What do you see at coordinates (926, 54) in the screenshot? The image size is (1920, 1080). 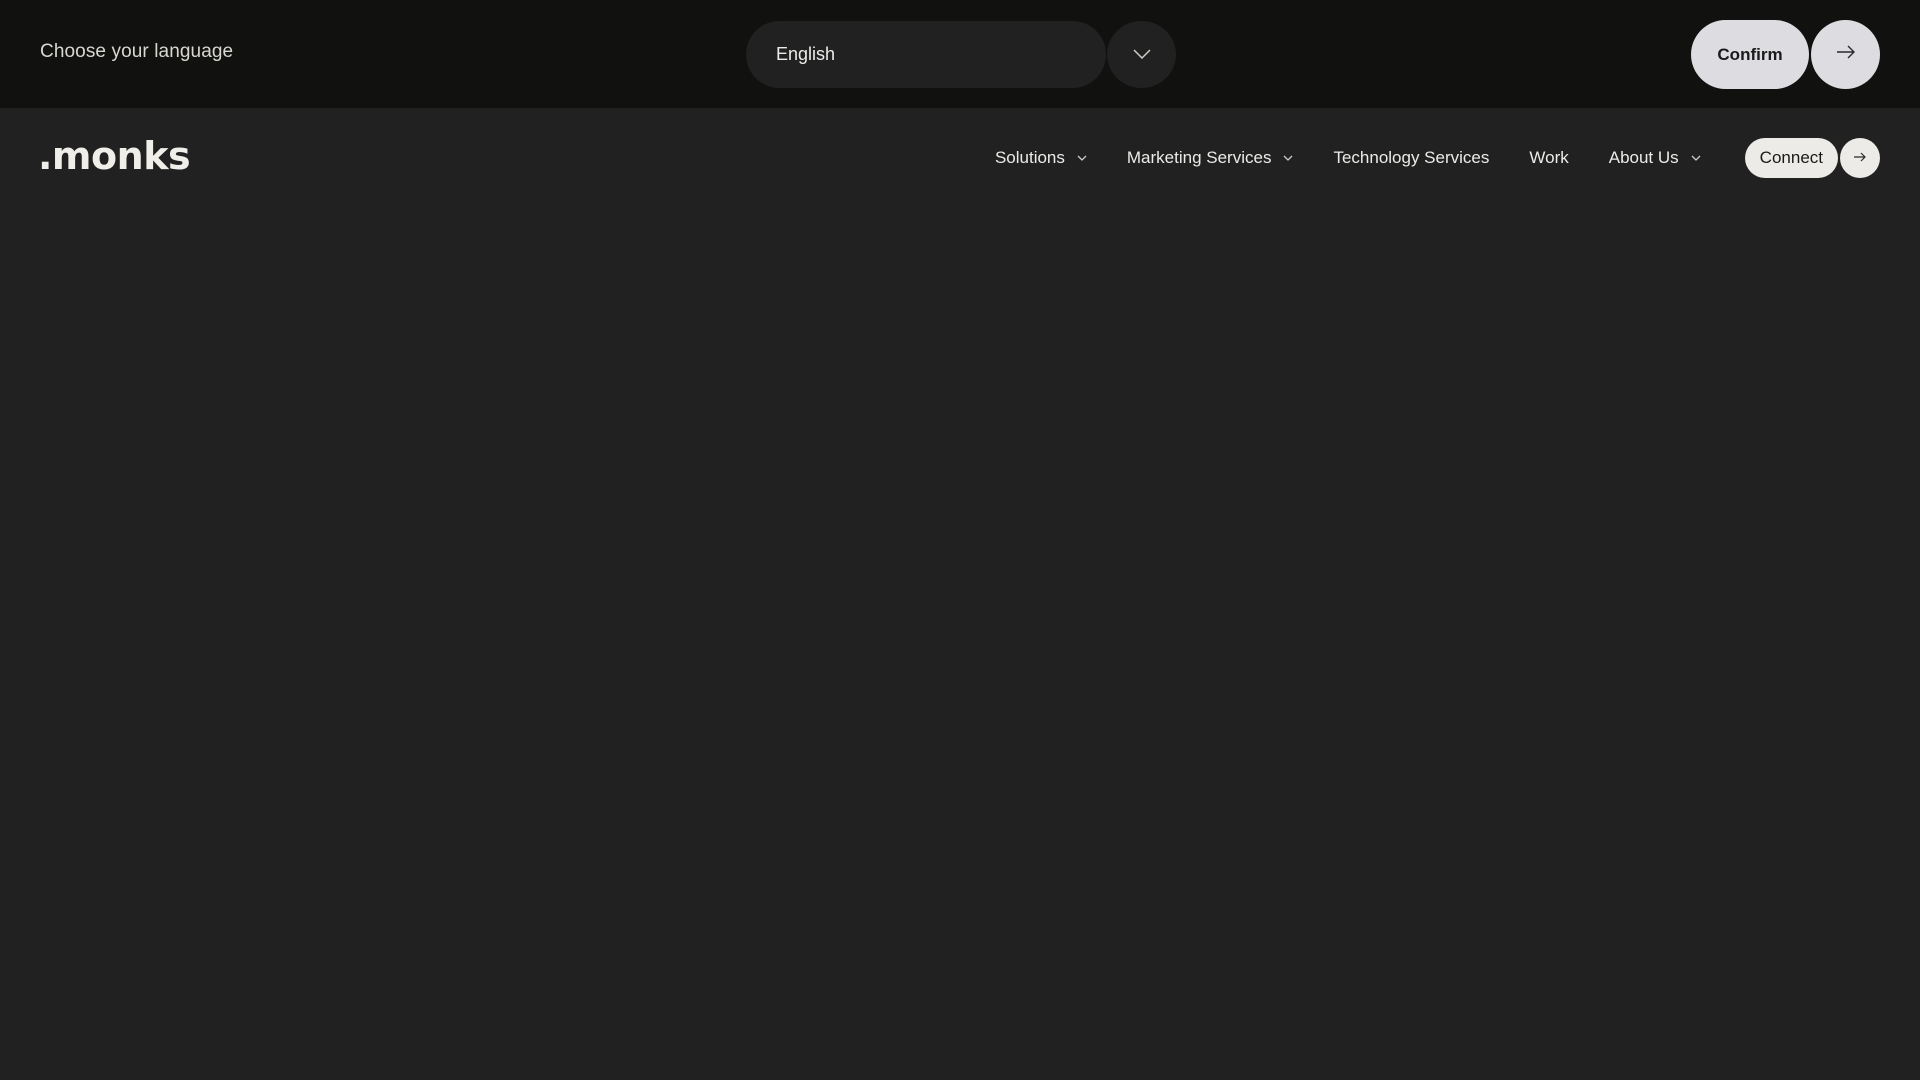 I see `language-select: English` at bounding box center [926, 54].